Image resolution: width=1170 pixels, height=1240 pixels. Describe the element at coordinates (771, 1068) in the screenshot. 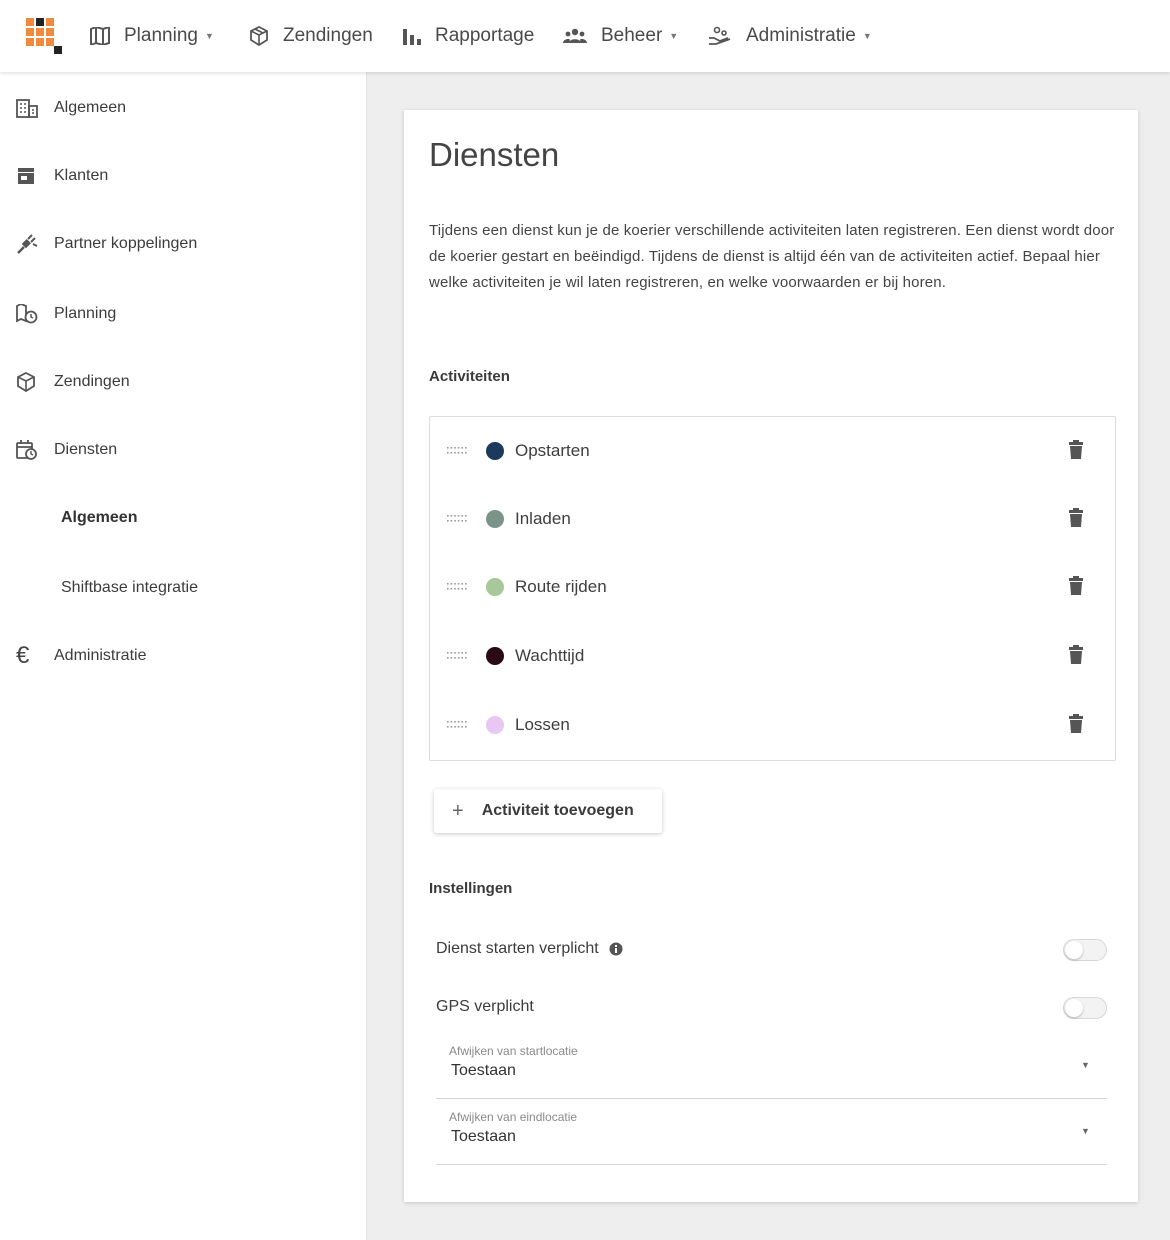

I see `afwijken-startlocatie-select: Afwijken van startlocatie Toestaan ▼` at that location.